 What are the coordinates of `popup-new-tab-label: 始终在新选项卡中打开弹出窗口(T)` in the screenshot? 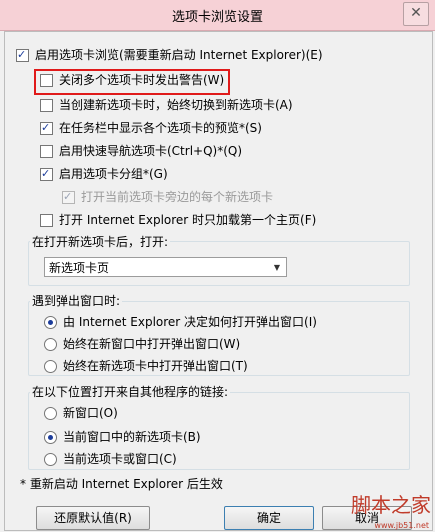 It's located at (155, 366).